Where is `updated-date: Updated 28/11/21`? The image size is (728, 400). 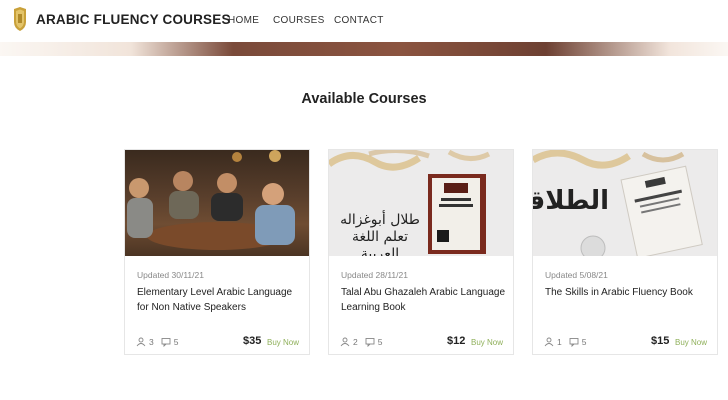
updated-date: Updated 28/11/21 is located at coordinates (374, 275).